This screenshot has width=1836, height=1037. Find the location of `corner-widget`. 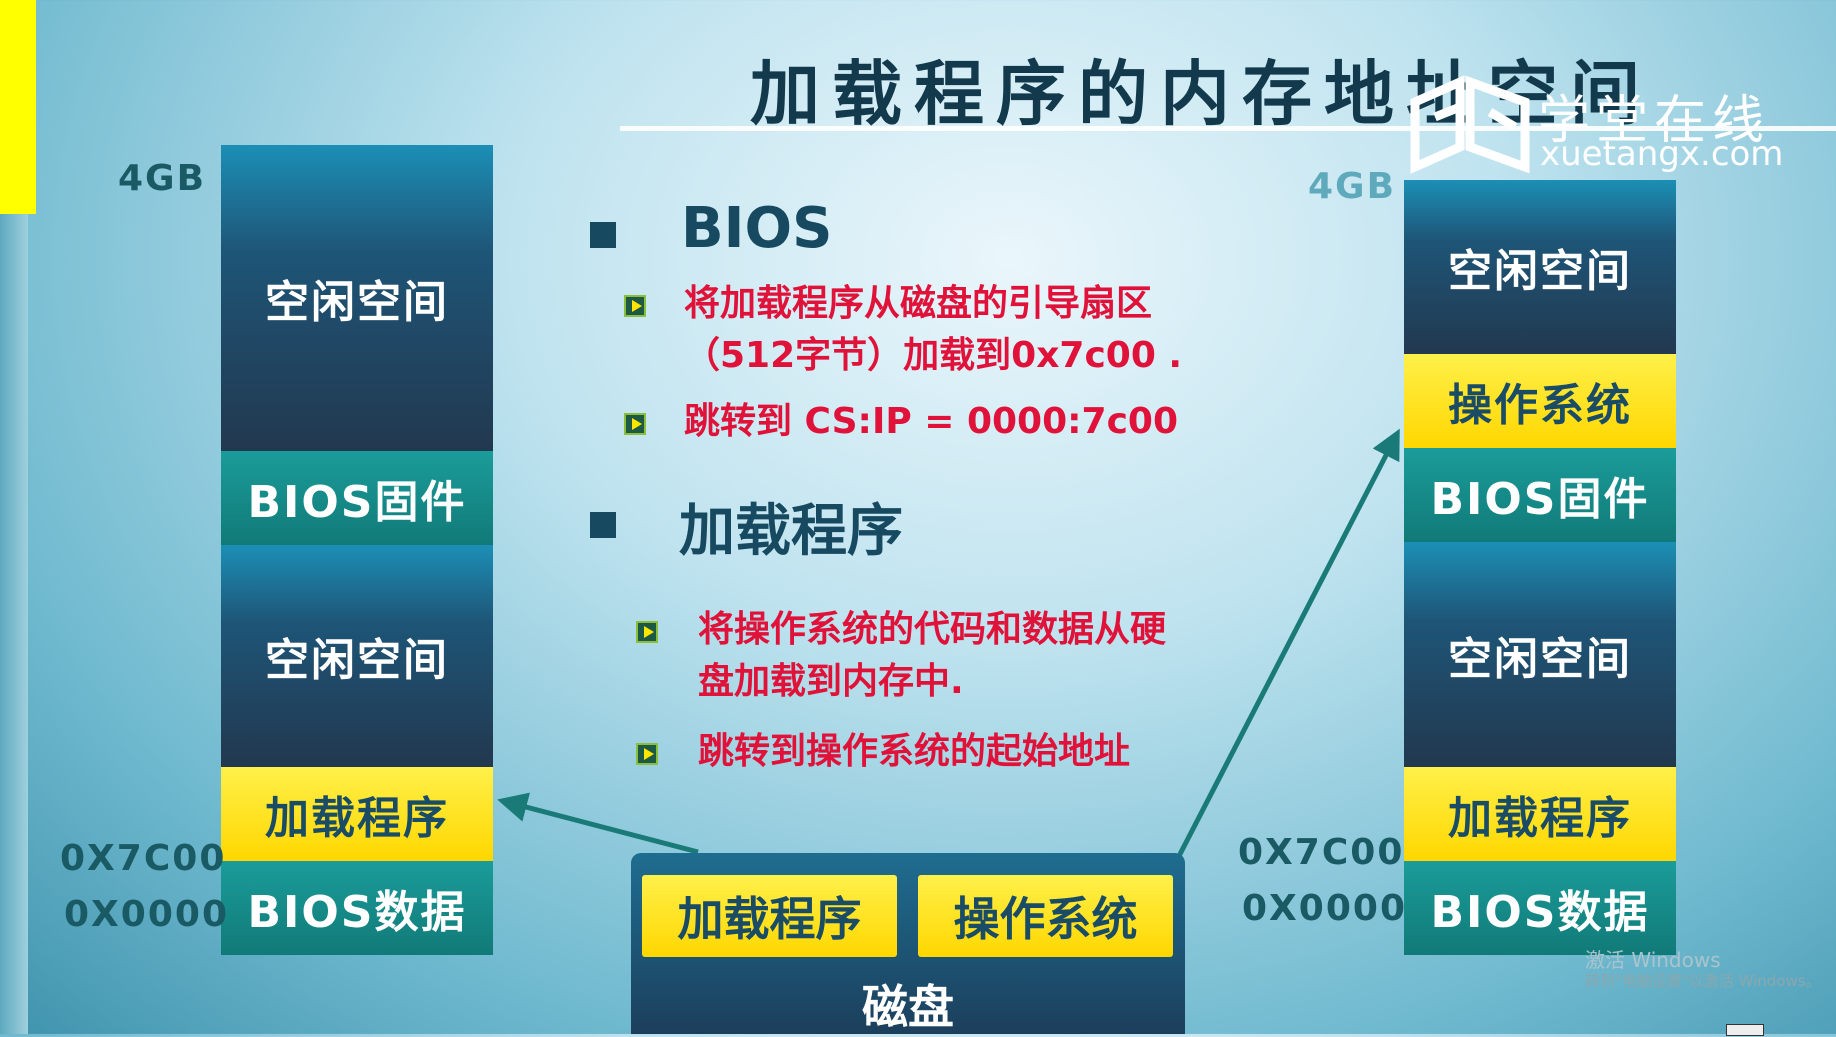

corner-widget is located at coordinates (1745, 1030).